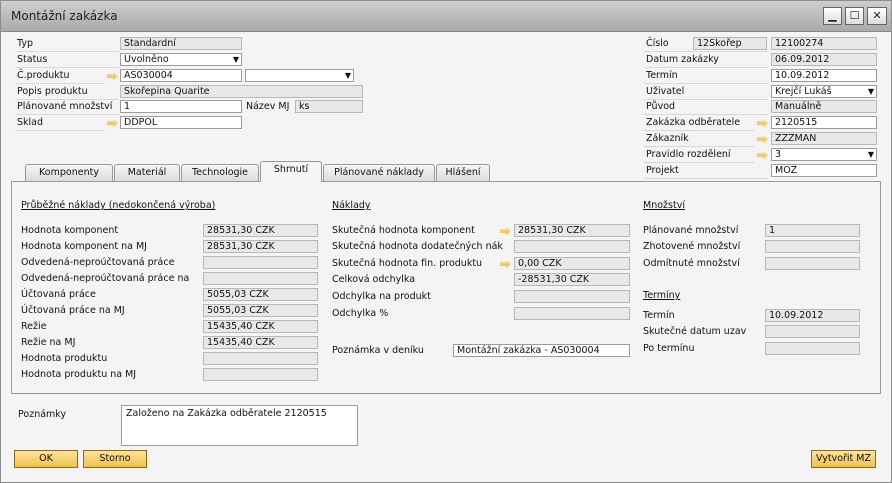  I want to click on product-description-label: Popis produktu, so click(52, 91).